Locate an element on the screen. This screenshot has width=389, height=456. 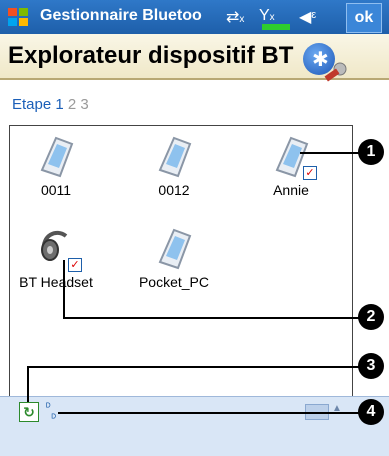
title-bar: Gestionnaire Bluetoo ⇄x Yx ◀ᵋ ok is located at coordinates (194, 17).